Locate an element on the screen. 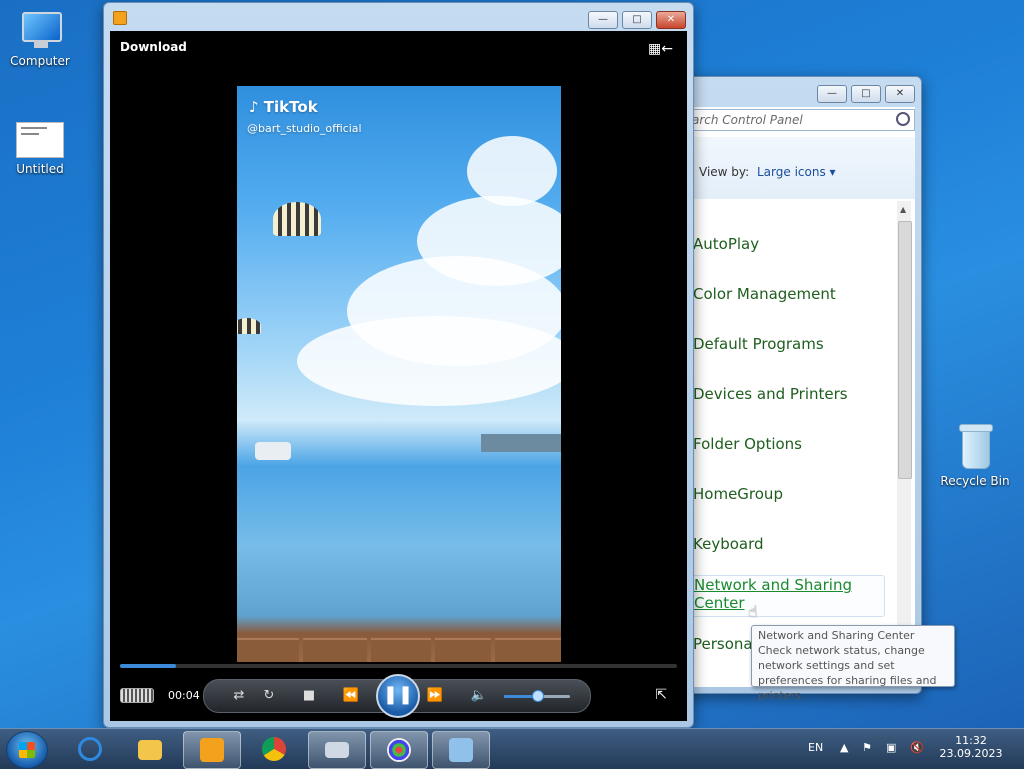 The image size is (1024, 769). desktop-icon-computer: Computer is located at coordinates (40, 39).